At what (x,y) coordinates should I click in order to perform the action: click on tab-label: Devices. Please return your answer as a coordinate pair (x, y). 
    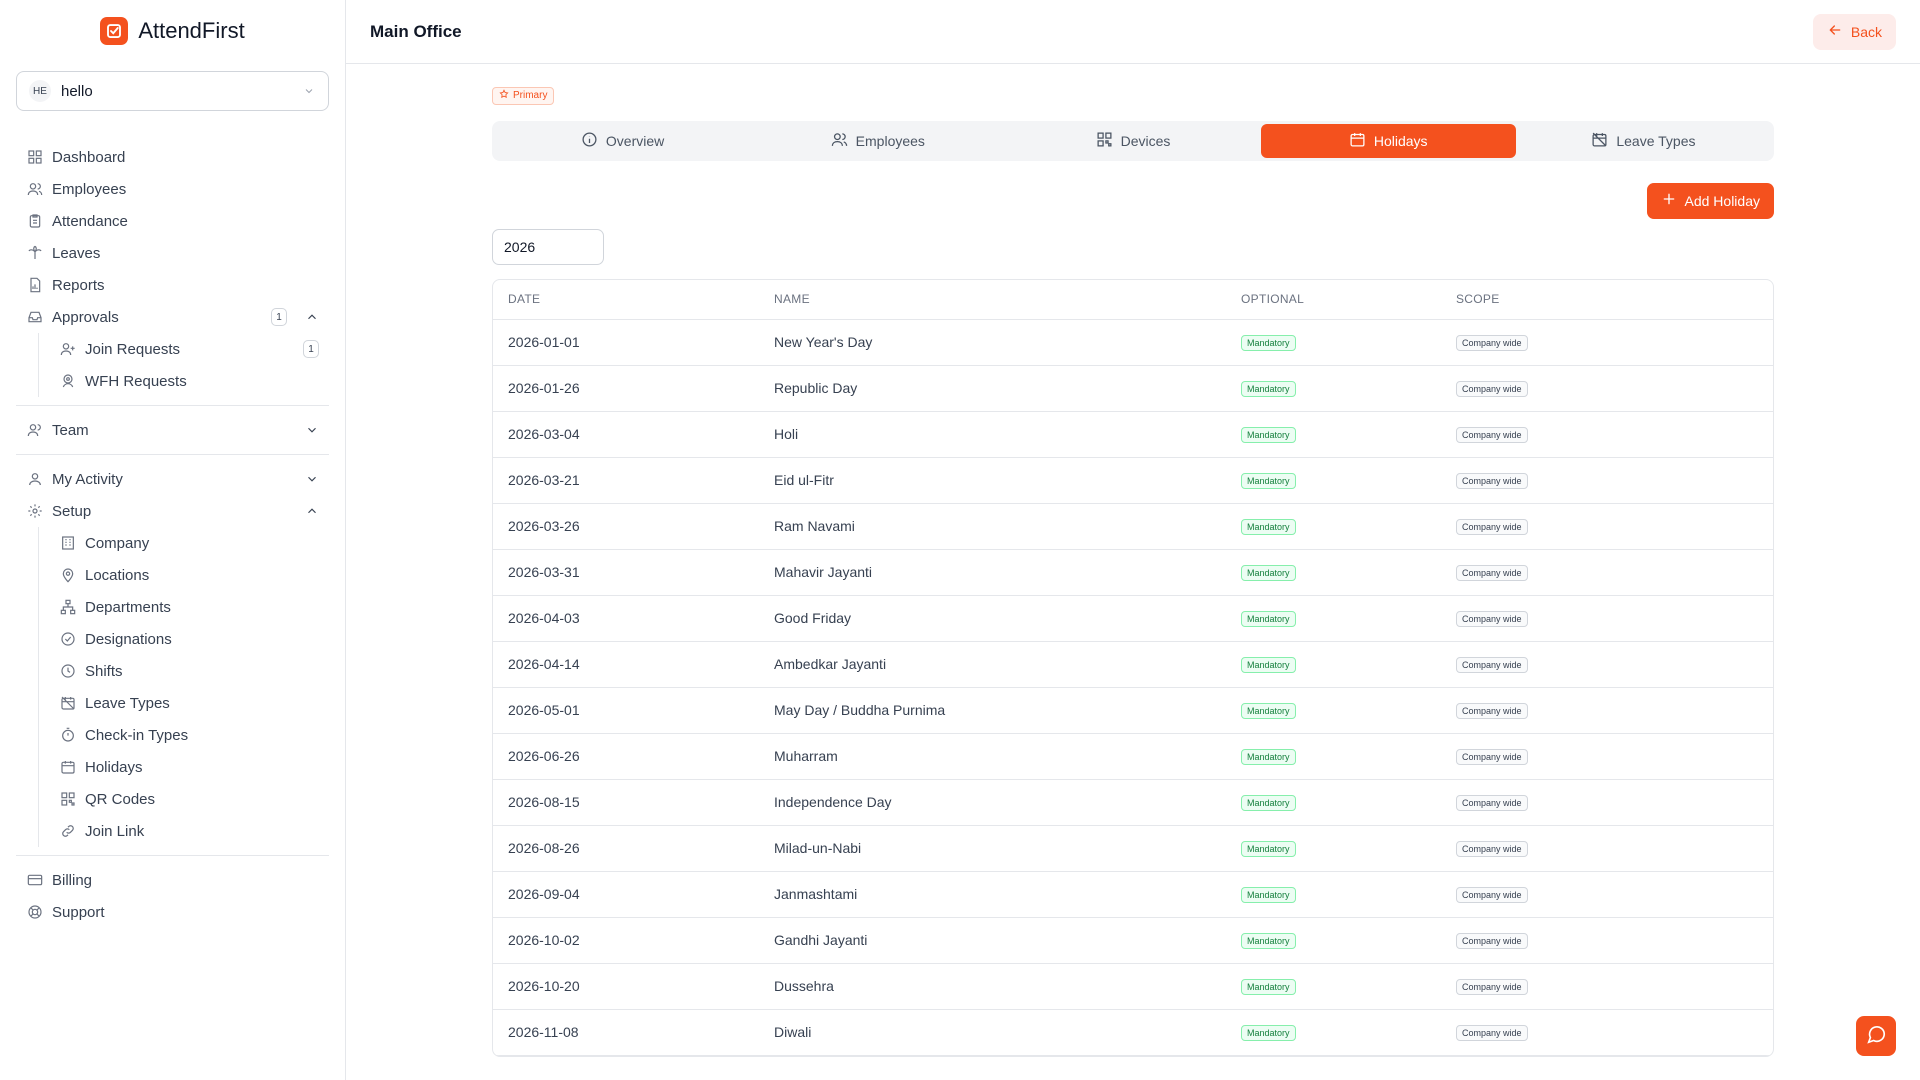
    Looking at the image, I should click on (1145, 140).